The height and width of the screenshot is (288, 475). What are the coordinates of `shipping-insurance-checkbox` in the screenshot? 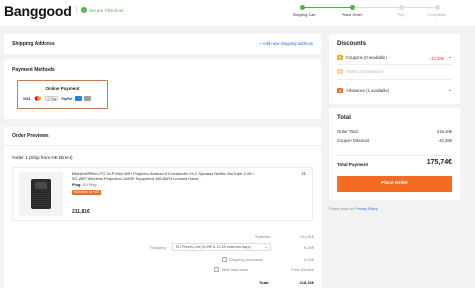 It's located at (224, 259).